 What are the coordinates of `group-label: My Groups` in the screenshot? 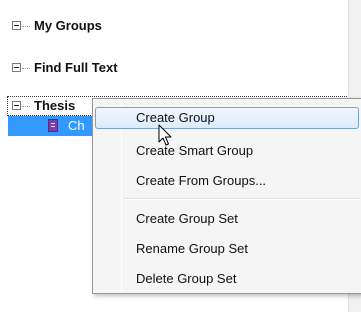 It's located at (68, 25).